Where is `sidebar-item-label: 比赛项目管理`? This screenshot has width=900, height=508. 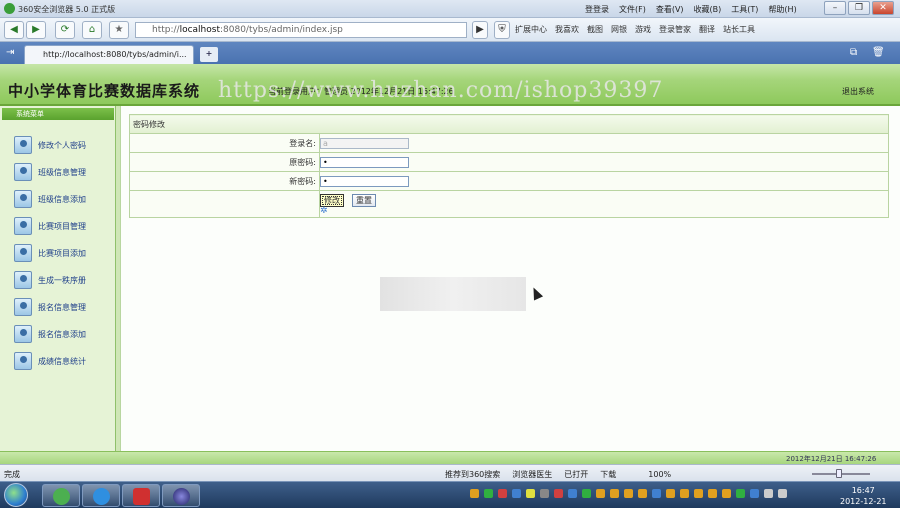
sidebar-item-label: 比赛项目管理 is located at coordinates (62, 226).